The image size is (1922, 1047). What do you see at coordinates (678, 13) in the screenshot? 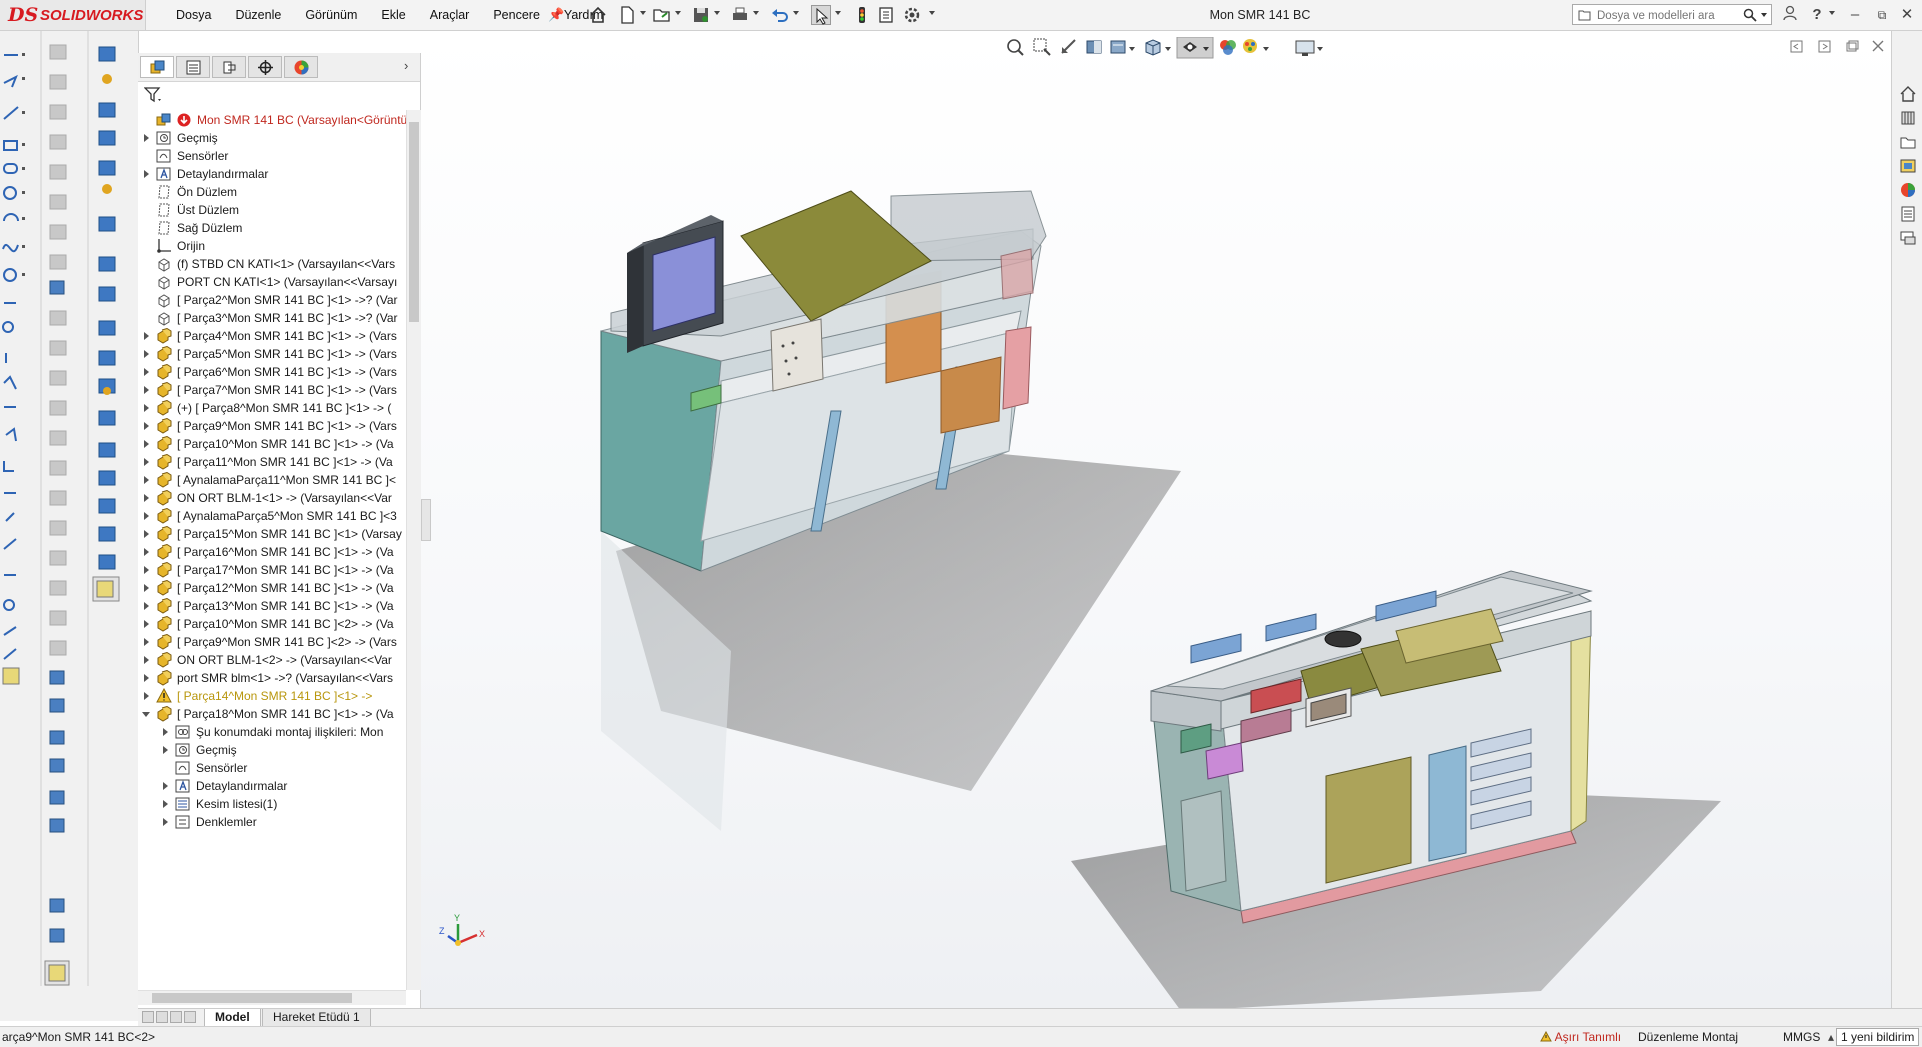
I see `open-dropdown-icon` at bounding box center [678, 13].